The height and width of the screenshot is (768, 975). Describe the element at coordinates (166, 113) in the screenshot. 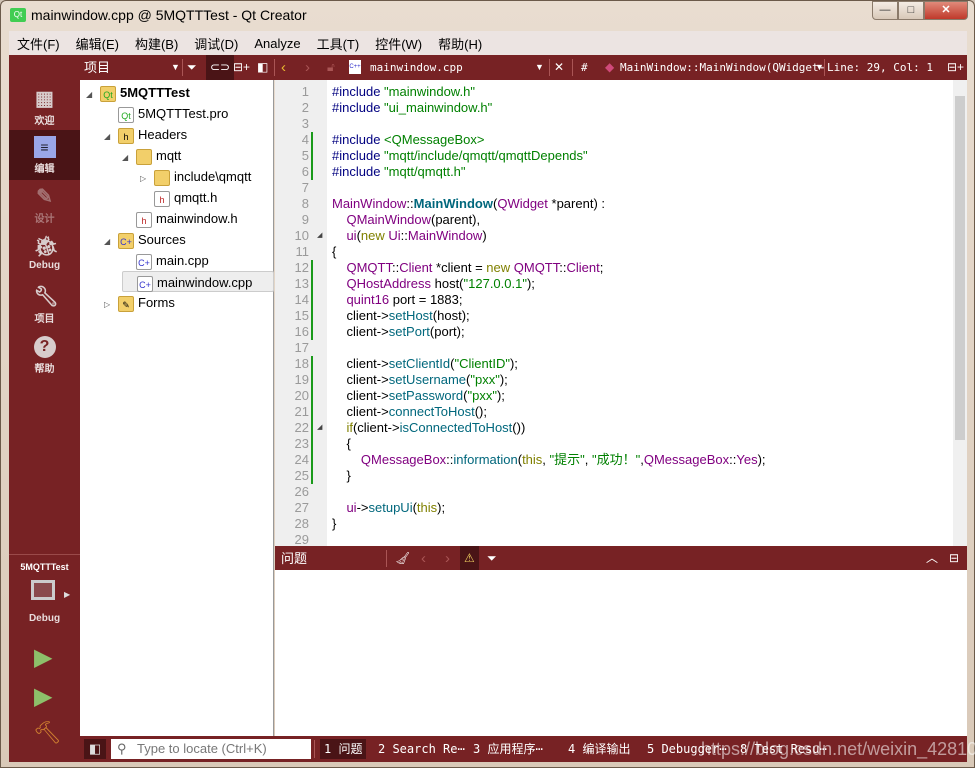

I see `tree-item: Qt 5MQTTTest.pro` at that location.